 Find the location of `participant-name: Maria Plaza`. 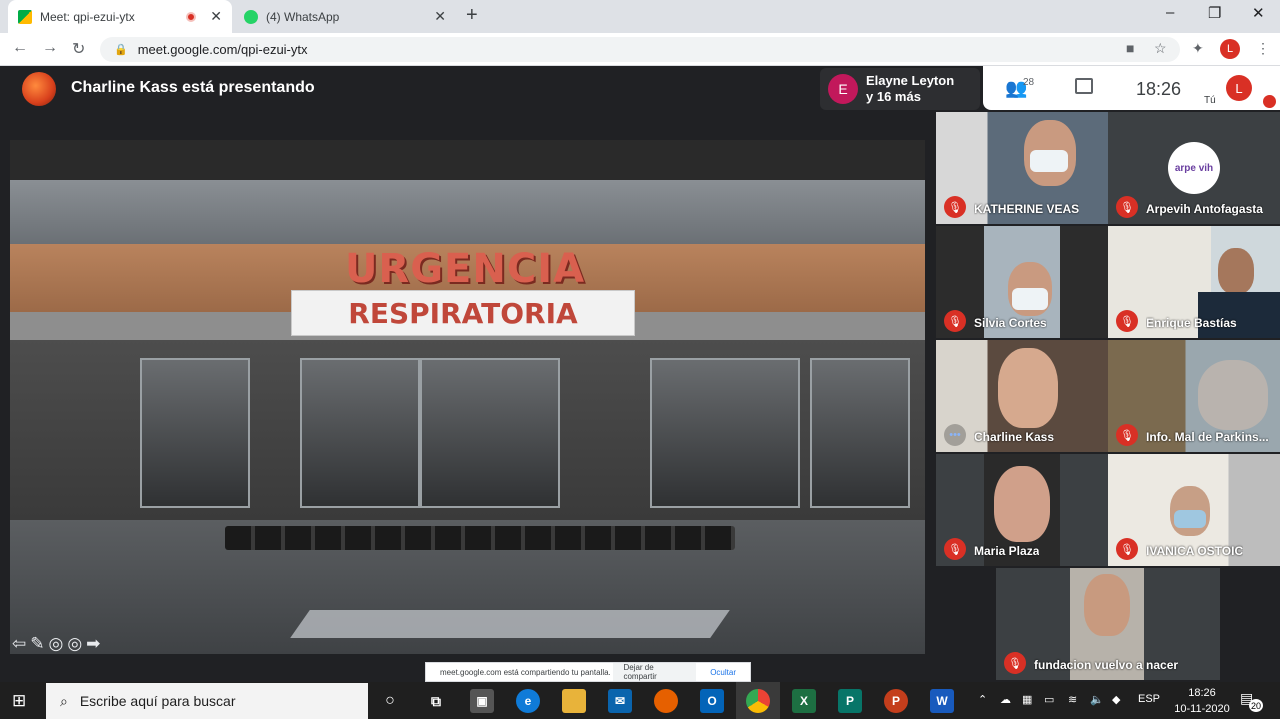

participant-name: Maria Plaza is located at coordinates (1007, 551).